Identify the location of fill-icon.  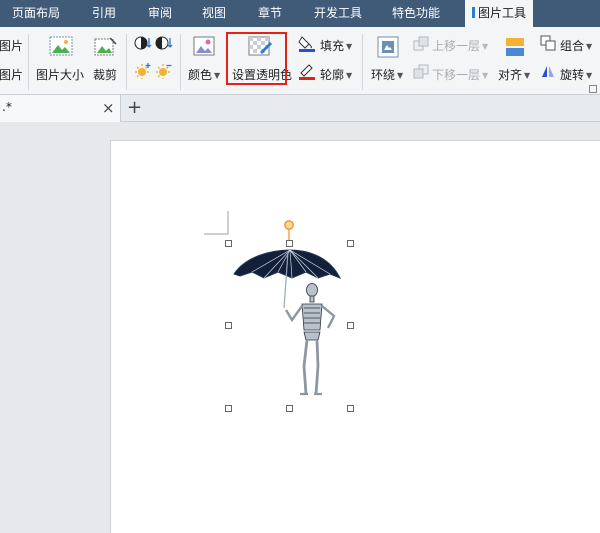
(306, 44).